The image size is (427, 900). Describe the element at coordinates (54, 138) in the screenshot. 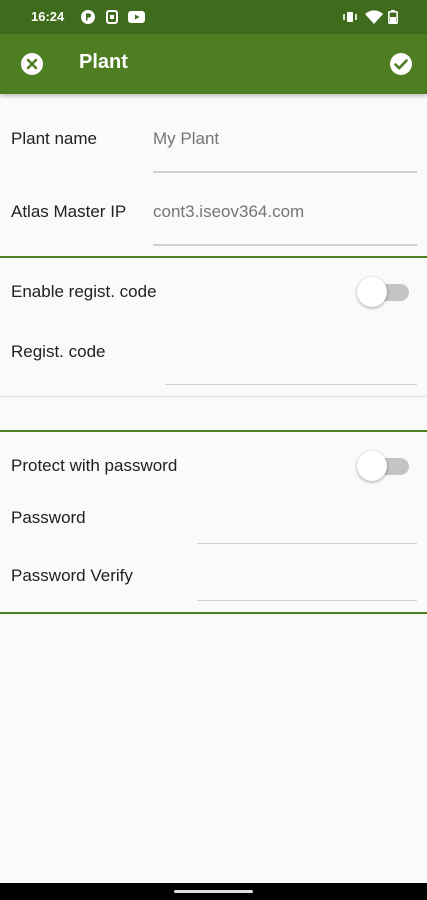

I see `plant-name-label: Plant name` at that location.